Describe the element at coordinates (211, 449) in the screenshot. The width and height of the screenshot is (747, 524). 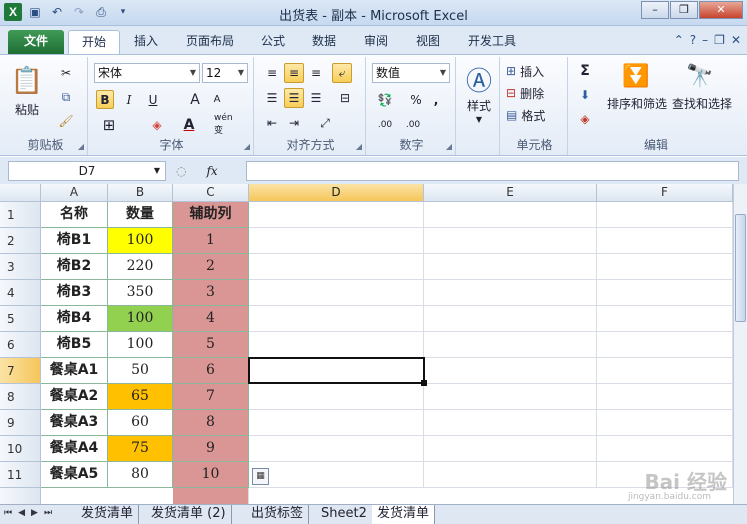
I see `cell-c: 9` at that location.